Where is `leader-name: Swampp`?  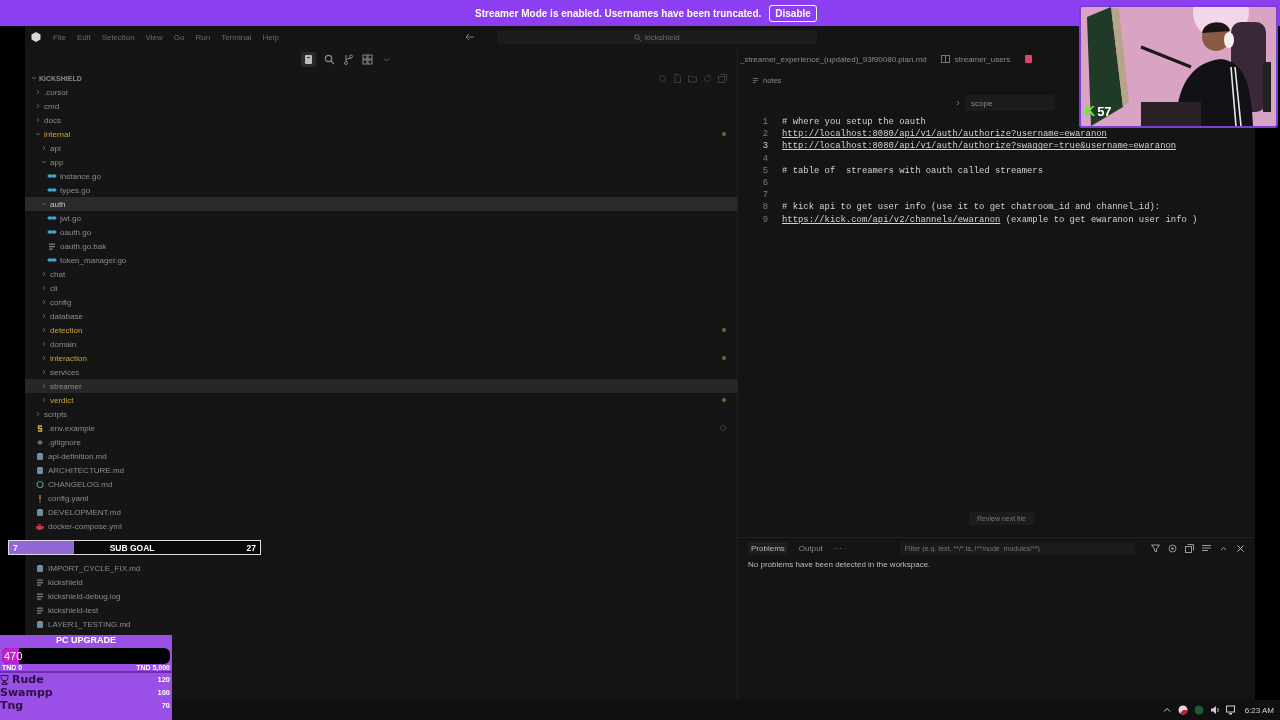
leader-name: Swampp is located at coordinates (26, 692).